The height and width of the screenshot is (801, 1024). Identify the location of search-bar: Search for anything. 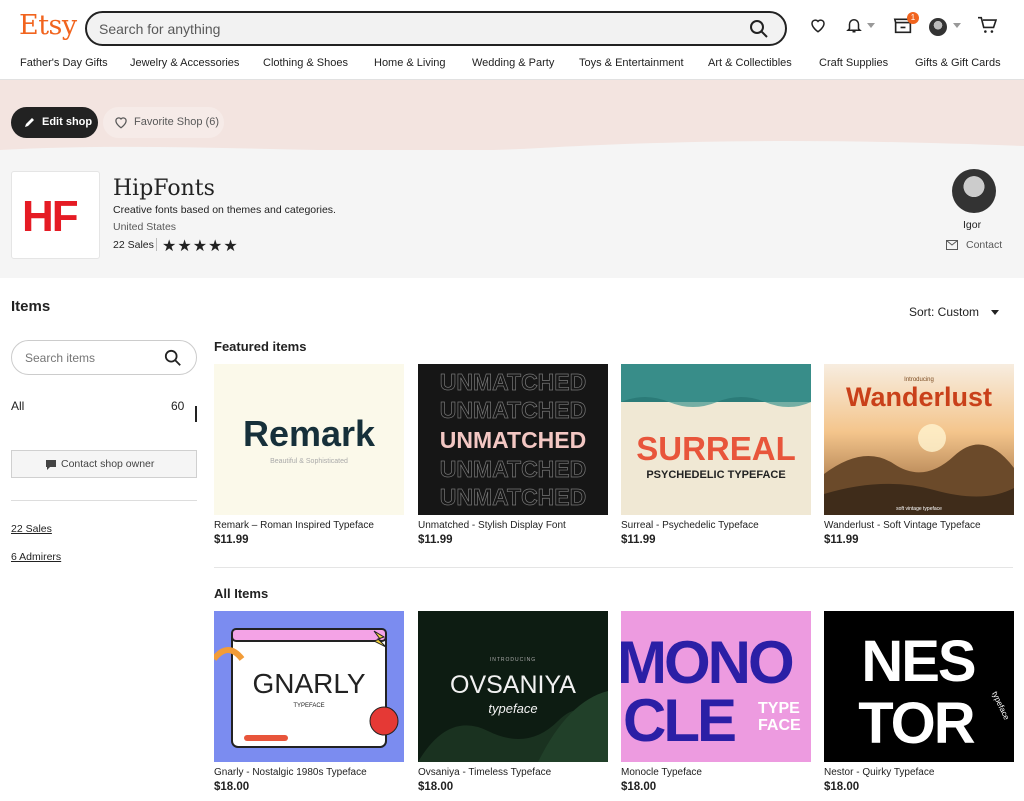
(436, 28).